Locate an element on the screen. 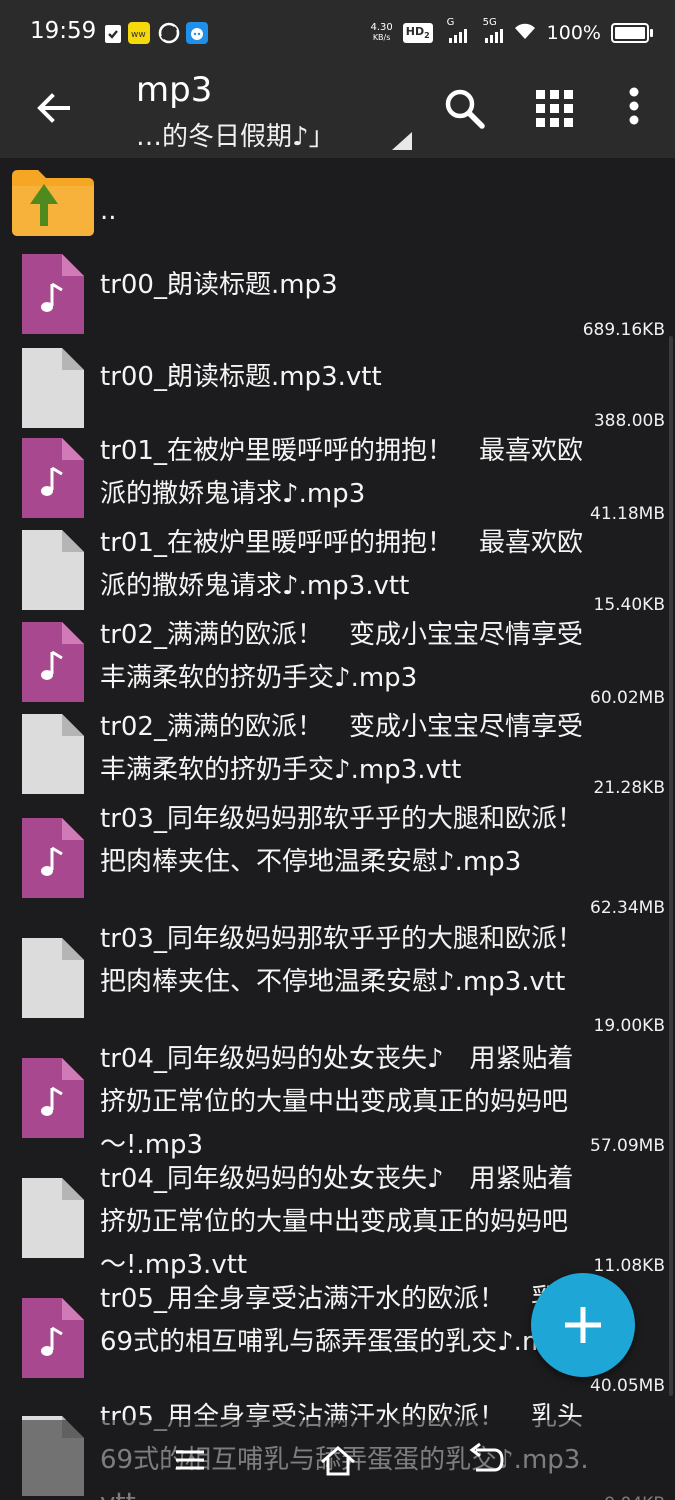 The width and height of the screenshot is (675, 1500). battery-icon is located at coordinates (632, 33).